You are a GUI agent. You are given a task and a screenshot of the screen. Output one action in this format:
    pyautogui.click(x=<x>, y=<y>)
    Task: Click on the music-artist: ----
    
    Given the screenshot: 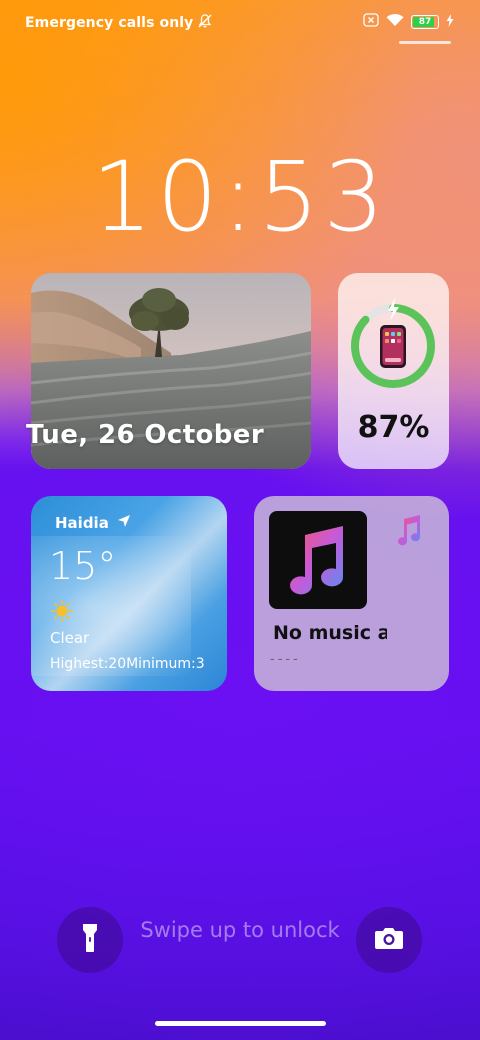 What is the action you would take?
    pyautogui.click(x=285, y=659)
    